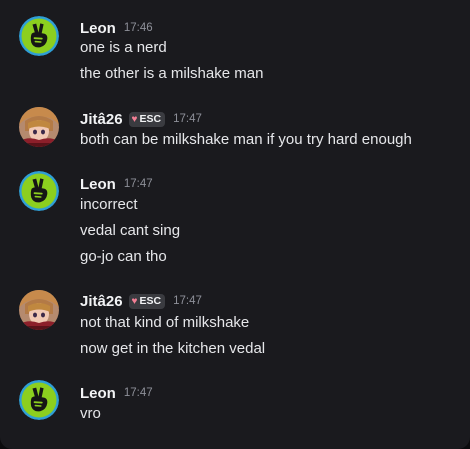 This screenshot has height=449, width=470. Describe the element at coordinates (130, 230) in the screenshot. I see `message-text: vedal cant sing` at that location.